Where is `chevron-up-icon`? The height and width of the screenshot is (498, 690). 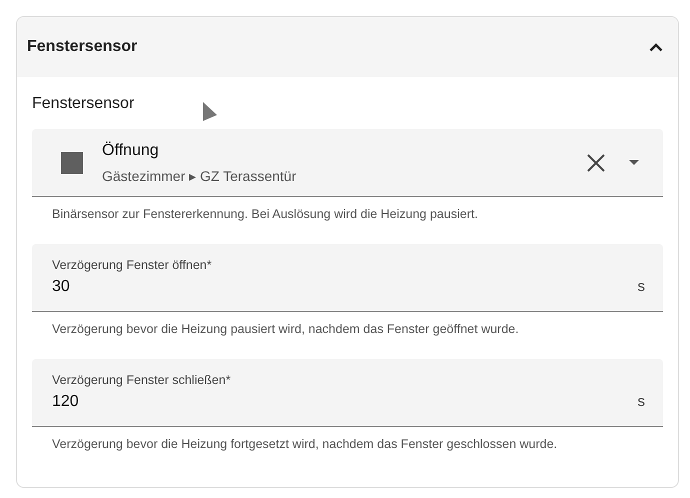
chevron-up-icon is located at coordinates (656, 47).